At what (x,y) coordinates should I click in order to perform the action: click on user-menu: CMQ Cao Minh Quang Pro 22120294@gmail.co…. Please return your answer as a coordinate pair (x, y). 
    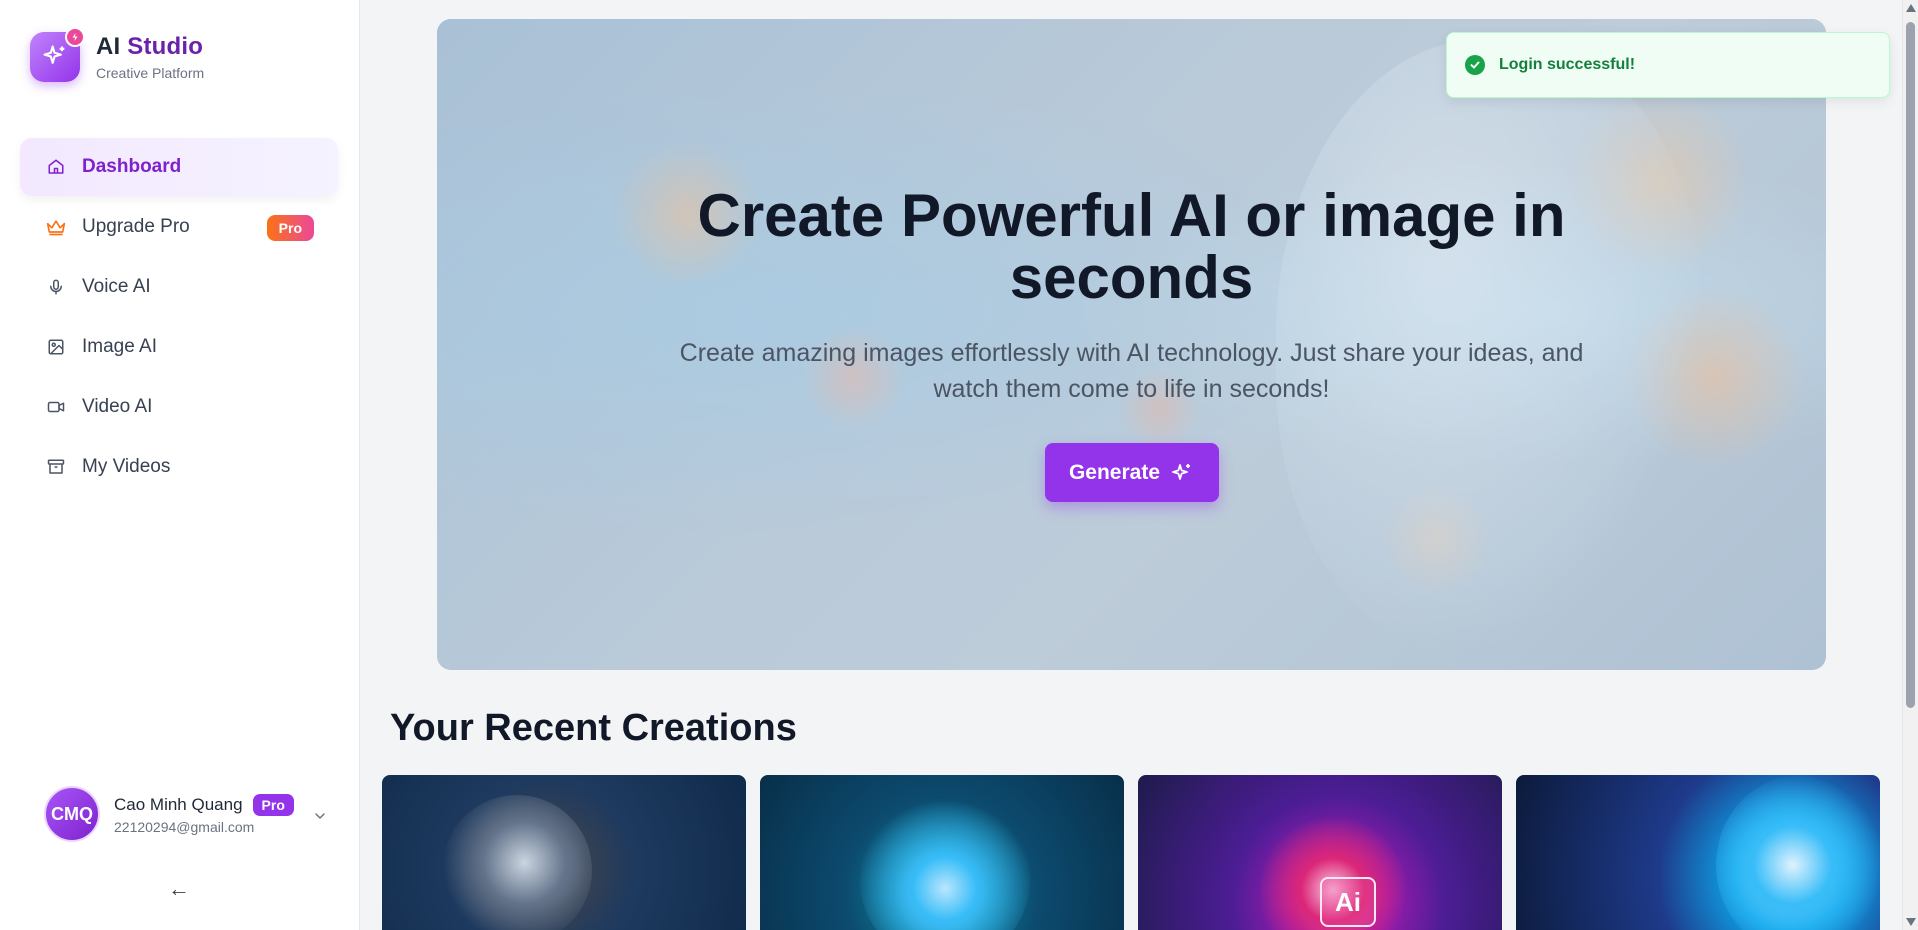
    Looking at the image, I should click on (194, 814).